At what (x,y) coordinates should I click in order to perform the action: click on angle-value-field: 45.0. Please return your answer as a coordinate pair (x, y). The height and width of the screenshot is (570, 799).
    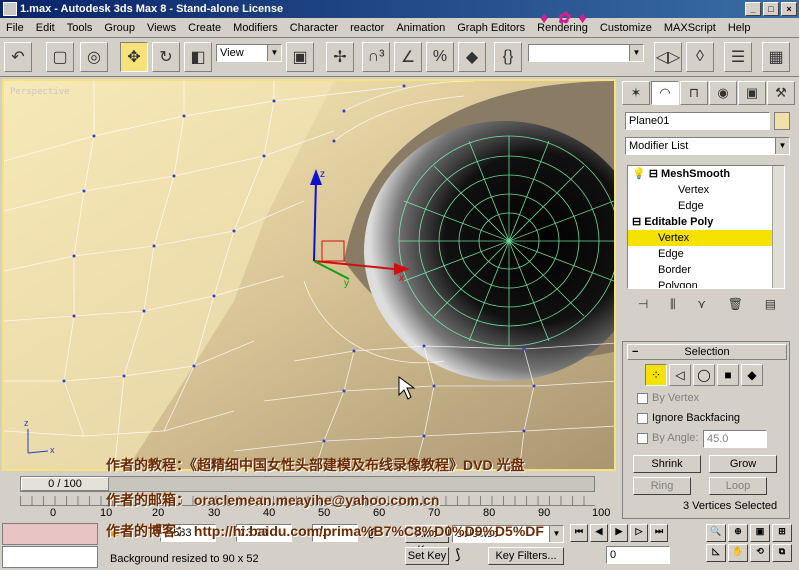
    Looking at the image, I should click on (735, 439).